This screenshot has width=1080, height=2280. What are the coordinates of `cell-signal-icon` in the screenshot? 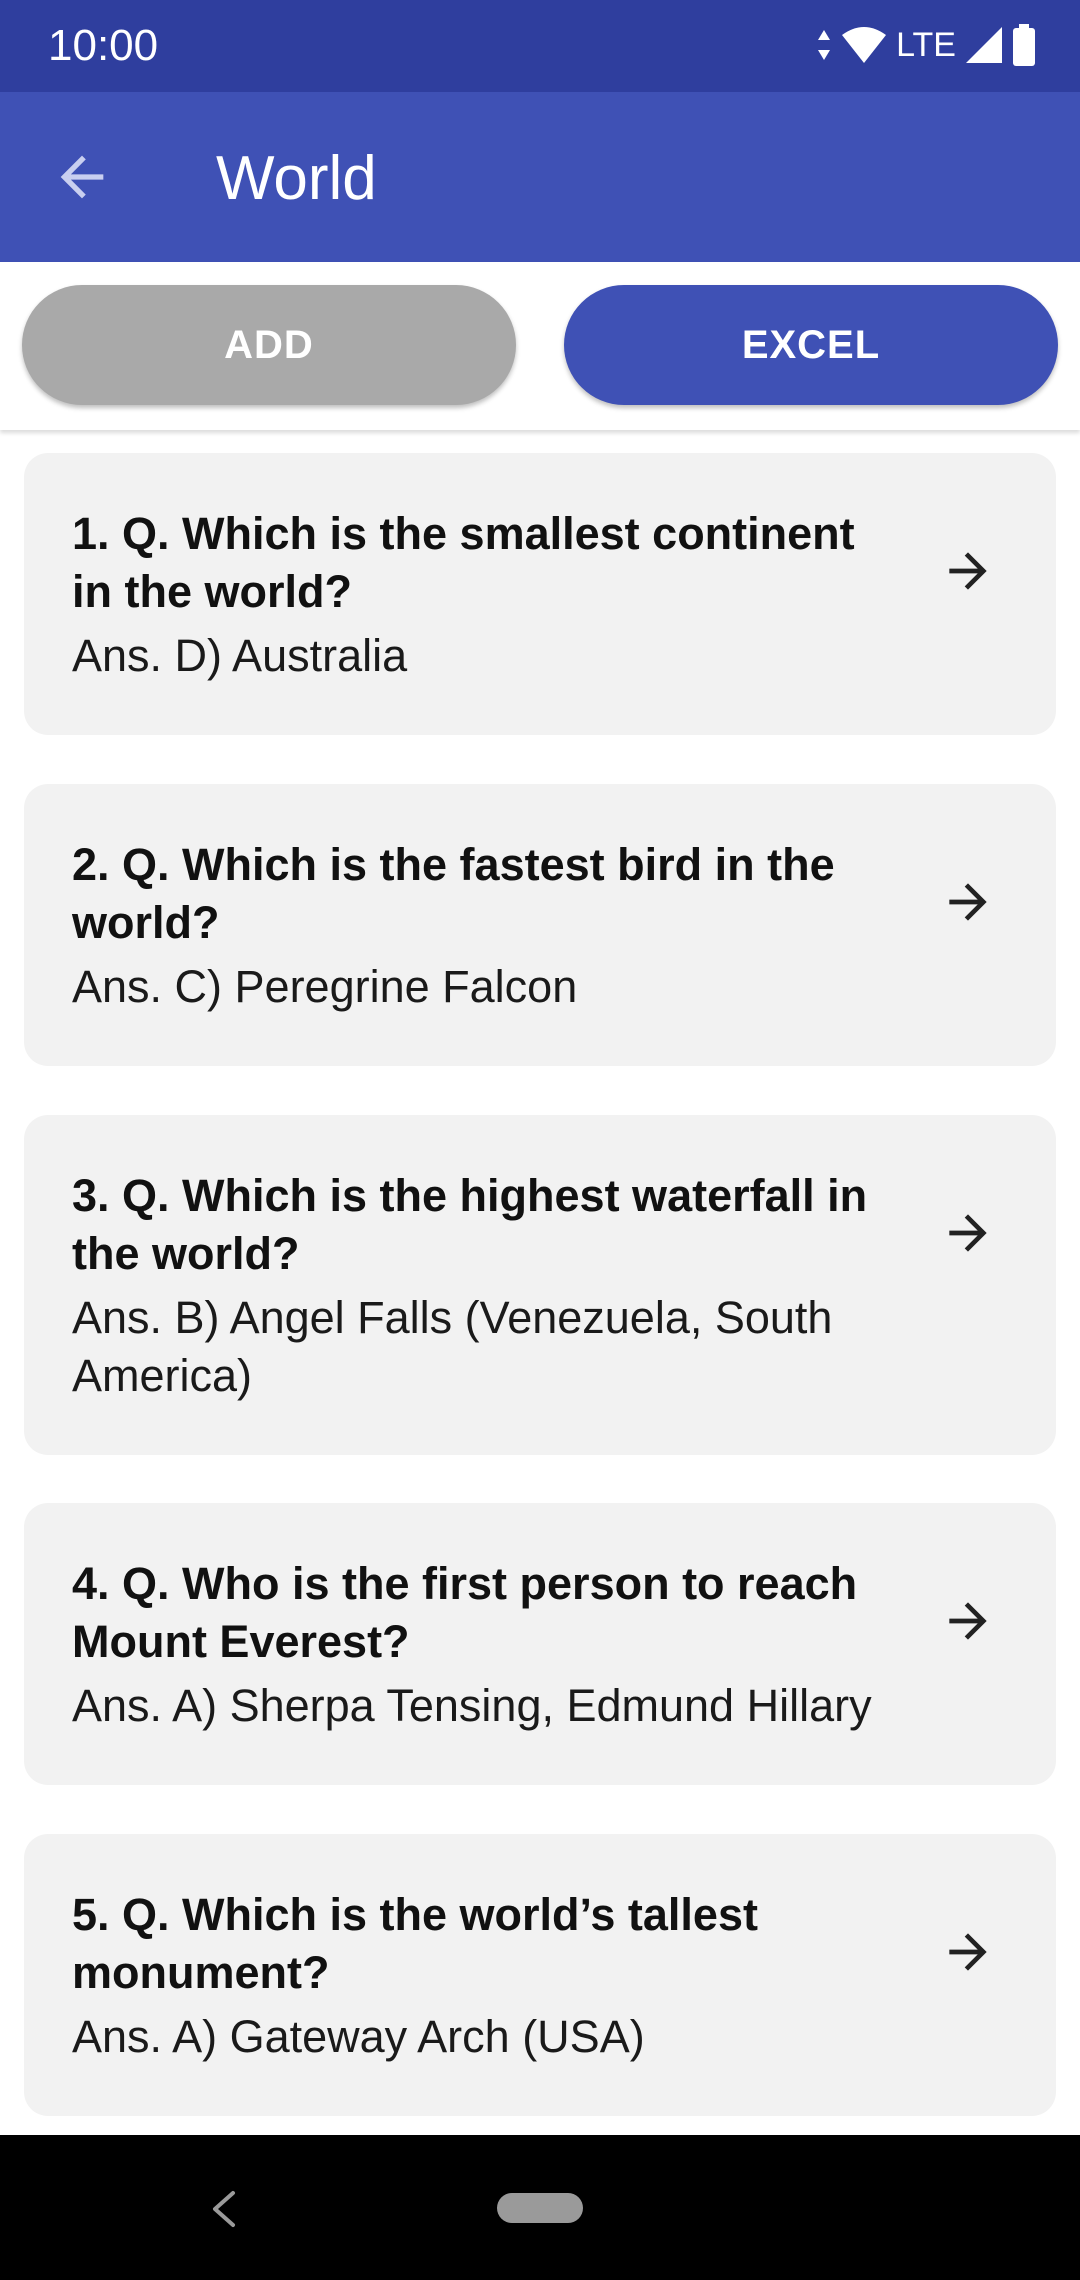 It's located at (984, 45).